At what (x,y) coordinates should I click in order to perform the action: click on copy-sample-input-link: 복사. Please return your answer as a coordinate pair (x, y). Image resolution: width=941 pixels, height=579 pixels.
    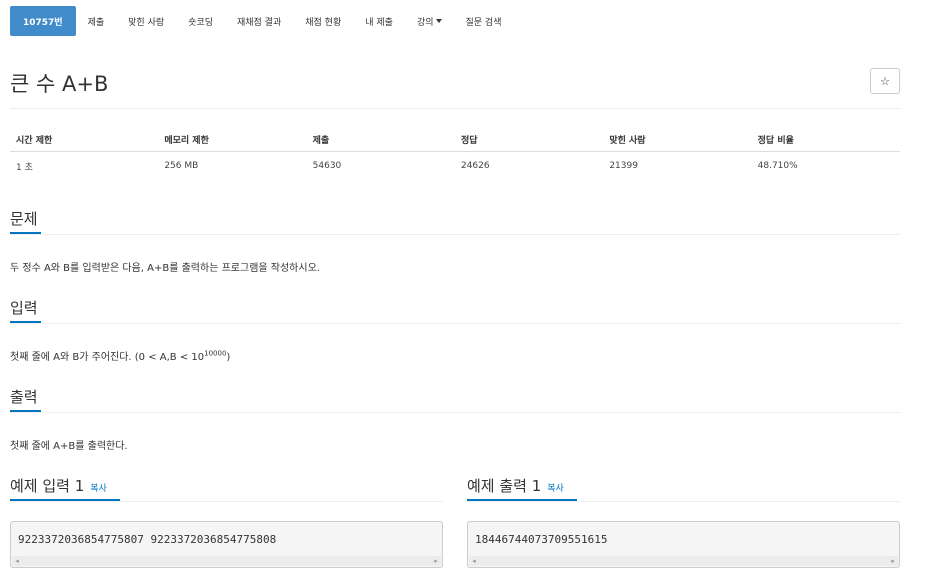
    Looking at the image, I should click on (98, 487).